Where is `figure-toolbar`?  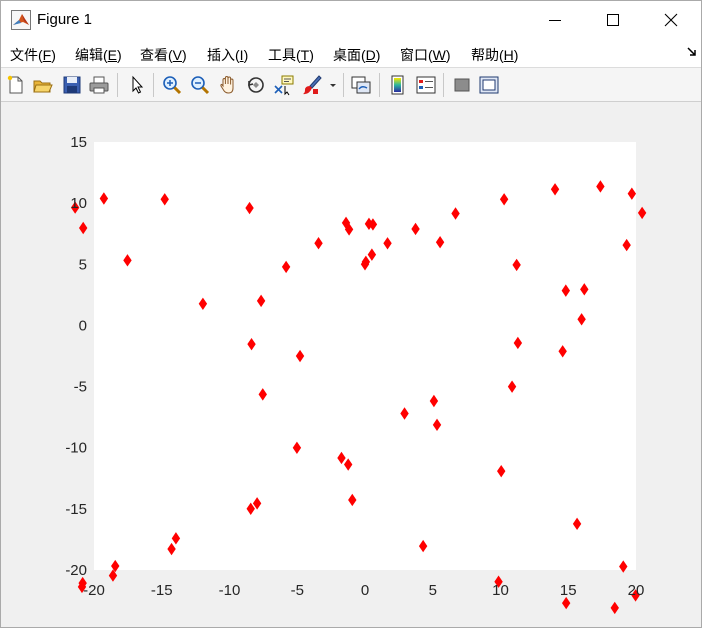 figure-toolbar is located at coordinates (351, 84).